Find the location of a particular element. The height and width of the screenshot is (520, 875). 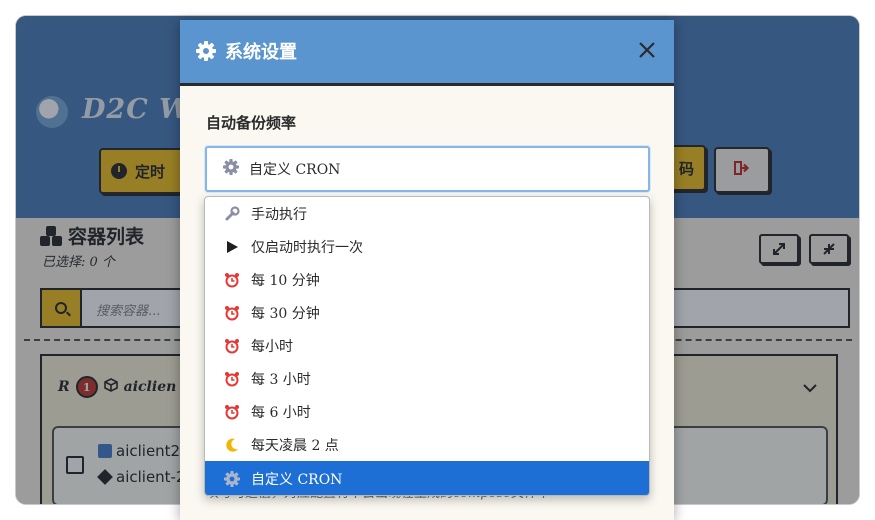

option-hourly: 每小时 is located at coordinates (427, 345).